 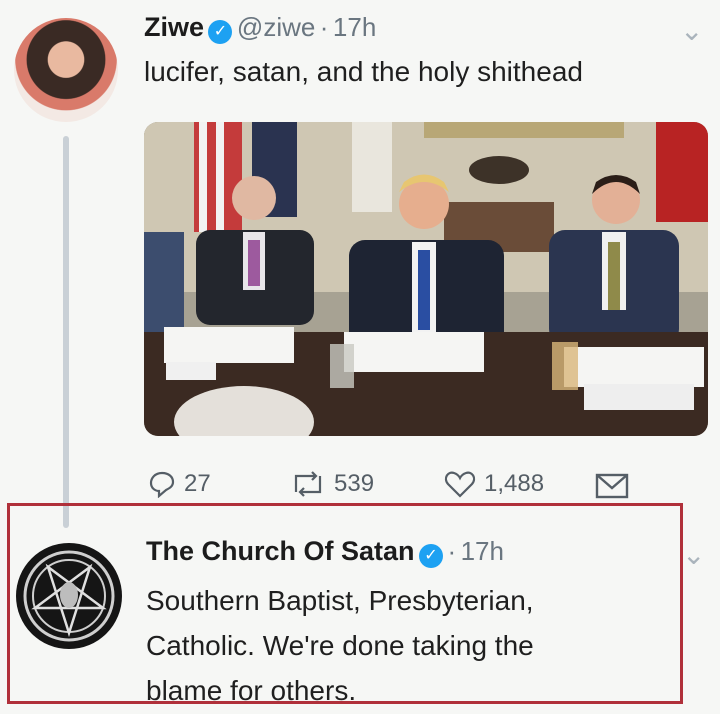 What do you see at coordinates (308, 484) in the screenshot?
I see `retweet-icon` at bounding box center [308, 484].